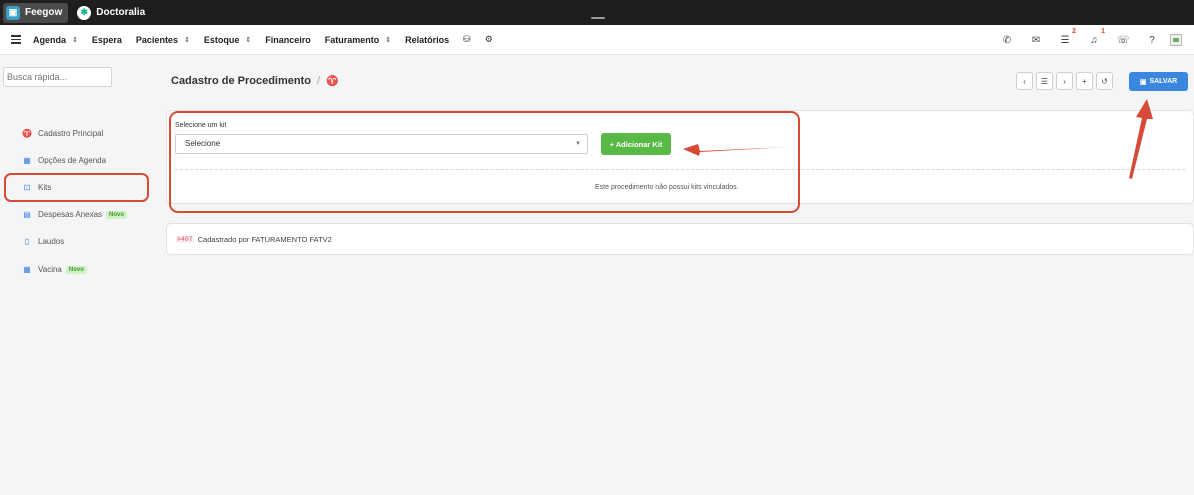 The height and width of the screenshot is (495, 1194). Describe the element at coordinates (736, 150) in the screenshot. I see `annotation-arrow-add-kit` at that location.